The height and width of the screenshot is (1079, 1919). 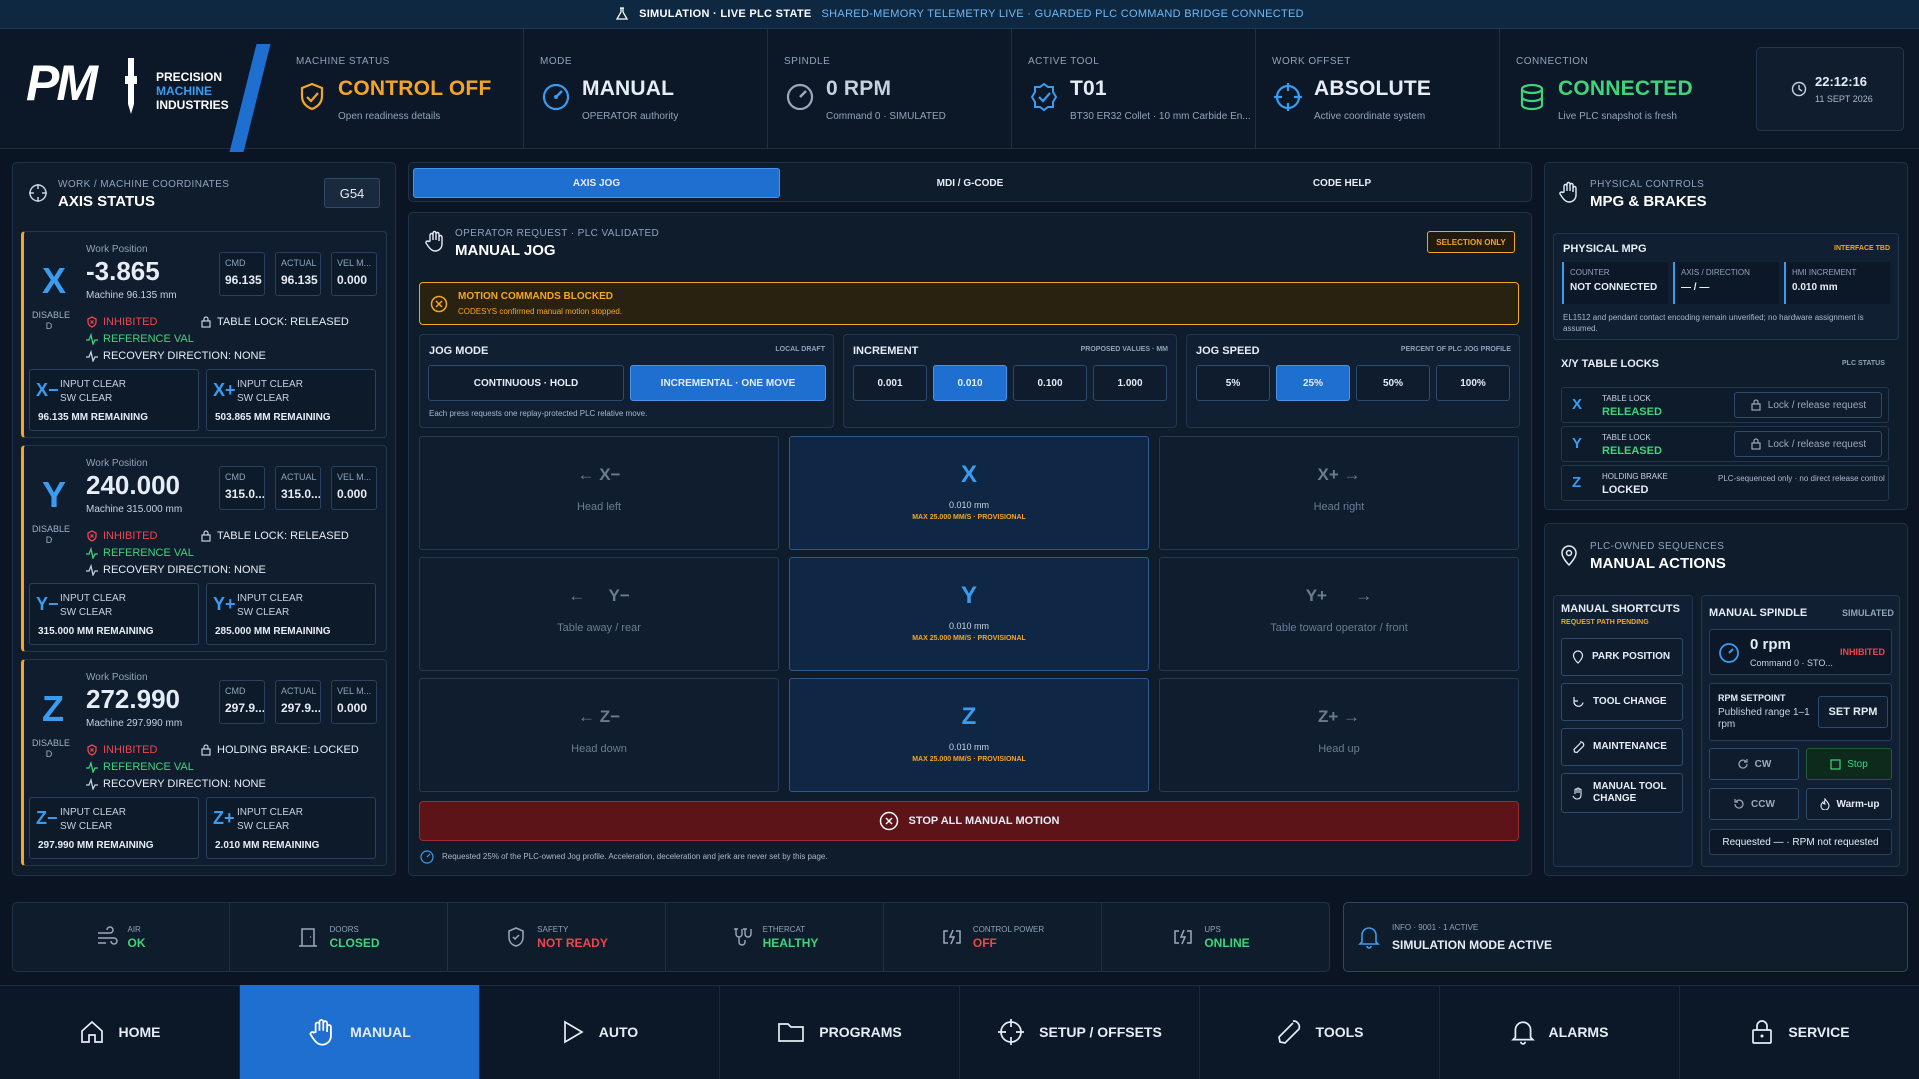 I want to click on actions-title: MANUAL ACTIONS, so click(x=1658, y=563).